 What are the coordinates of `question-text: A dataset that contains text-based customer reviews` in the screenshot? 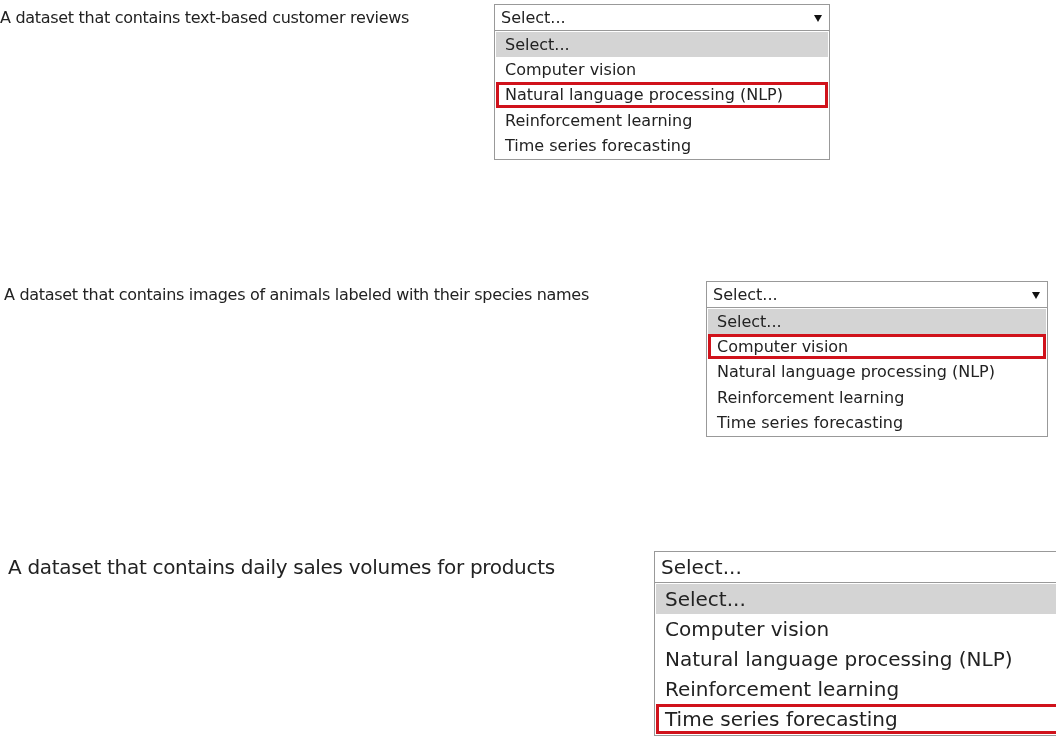 It's located at (205, 17).